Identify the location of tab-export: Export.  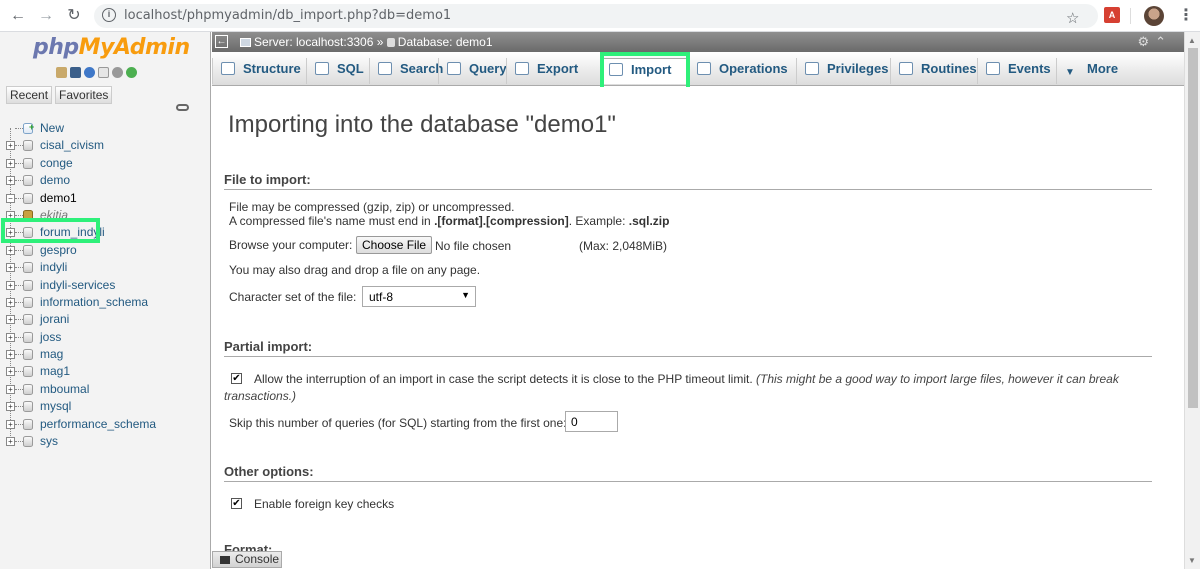
(552, 71).